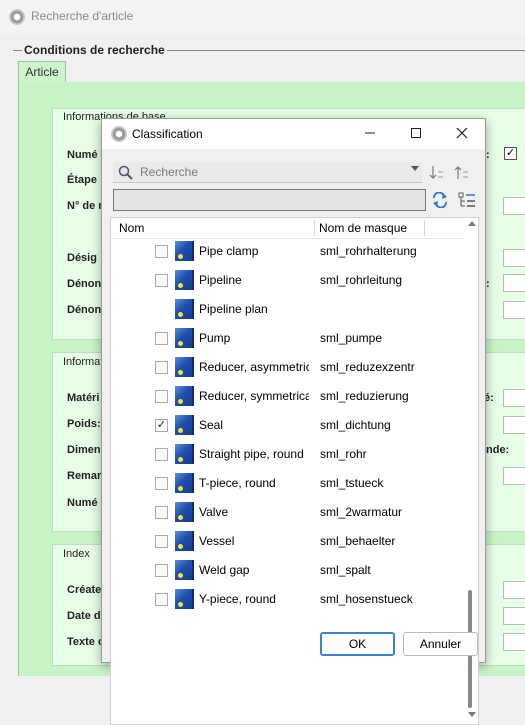 This screenshot has height=725, width=525. Describe the element at coordinates (287, 484) in the screenshot. I see `list-item: T-piece, round sml_tstueck` at that location.